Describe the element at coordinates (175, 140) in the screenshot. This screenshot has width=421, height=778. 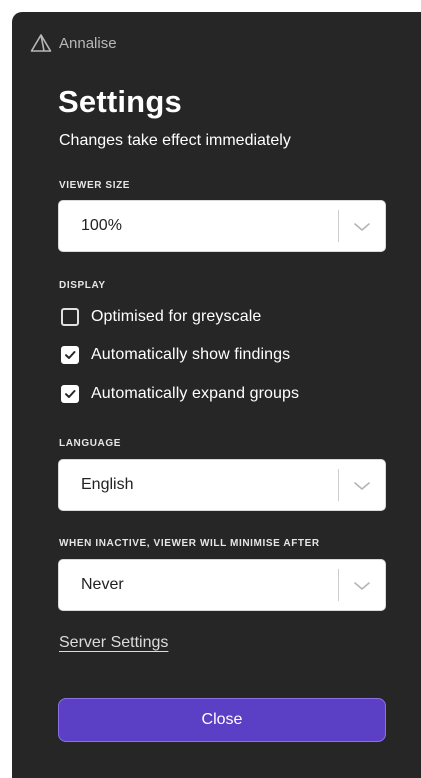
I see `page-subtitle: Changes take effect immediately` at that location.